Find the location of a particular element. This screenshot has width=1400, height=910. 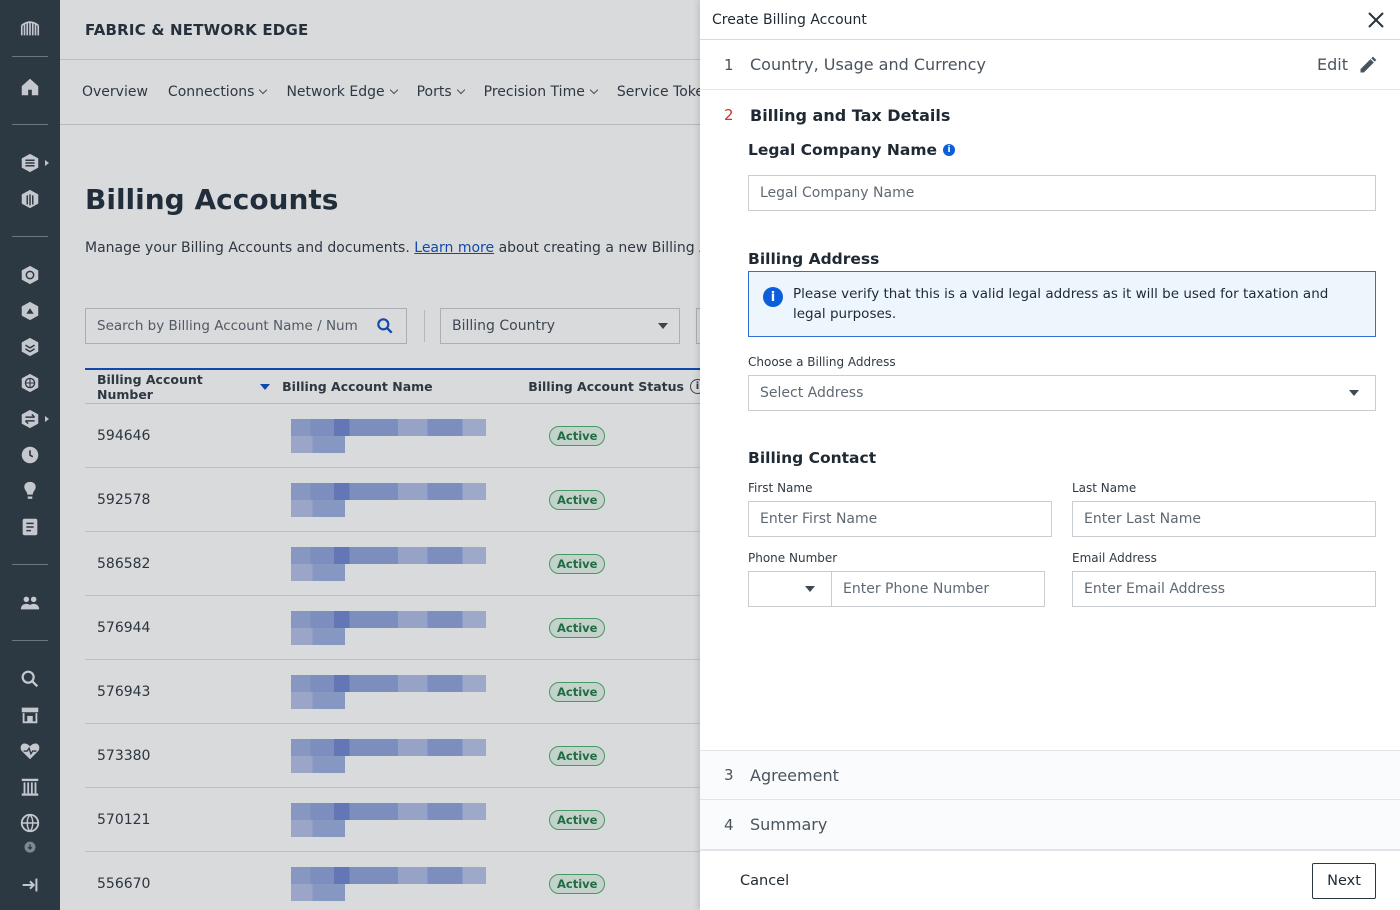

step-number: 3 is located at coordinates (729, 775).